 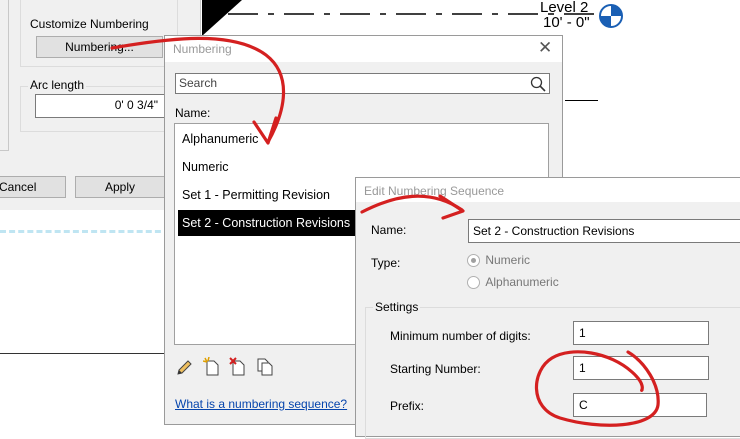 What do you see at coordinates (184, 367) in the screenshot?
I see `pencil-icon` at bounding box center [184, 367].